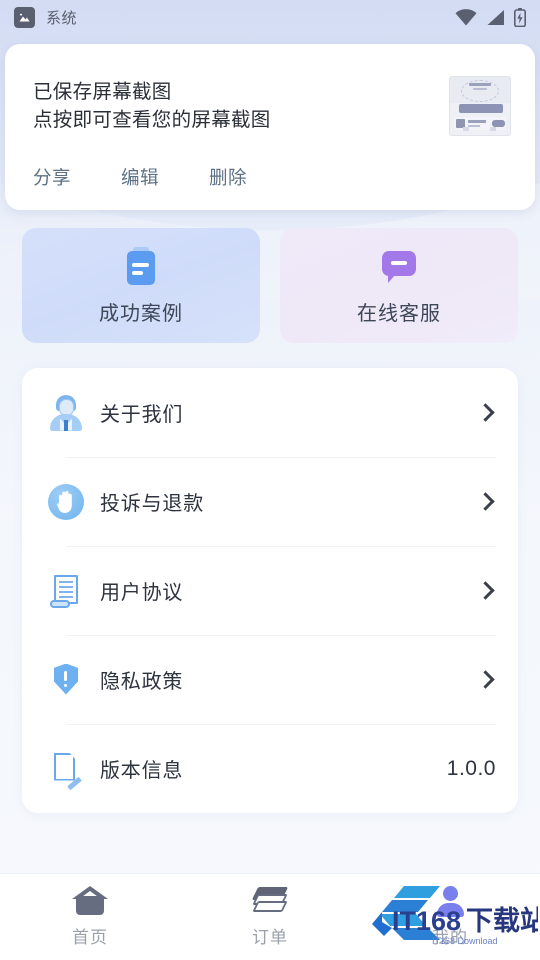  What do you see at coordinates (102, 92) in the screenshot?
I see `notification-title: 已保存屏幕截图` at bounding box center [102, 92].